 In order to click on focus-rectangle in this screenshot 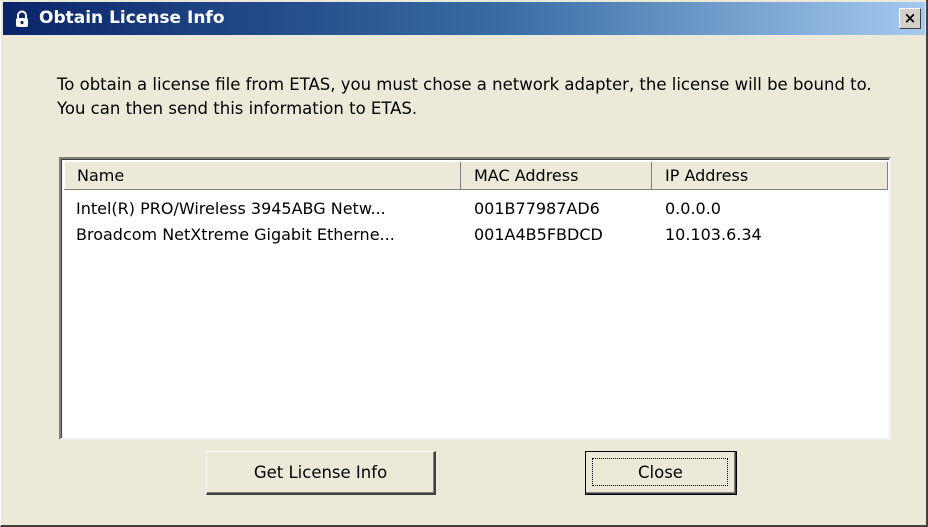, I will do `click(660, 472)`.